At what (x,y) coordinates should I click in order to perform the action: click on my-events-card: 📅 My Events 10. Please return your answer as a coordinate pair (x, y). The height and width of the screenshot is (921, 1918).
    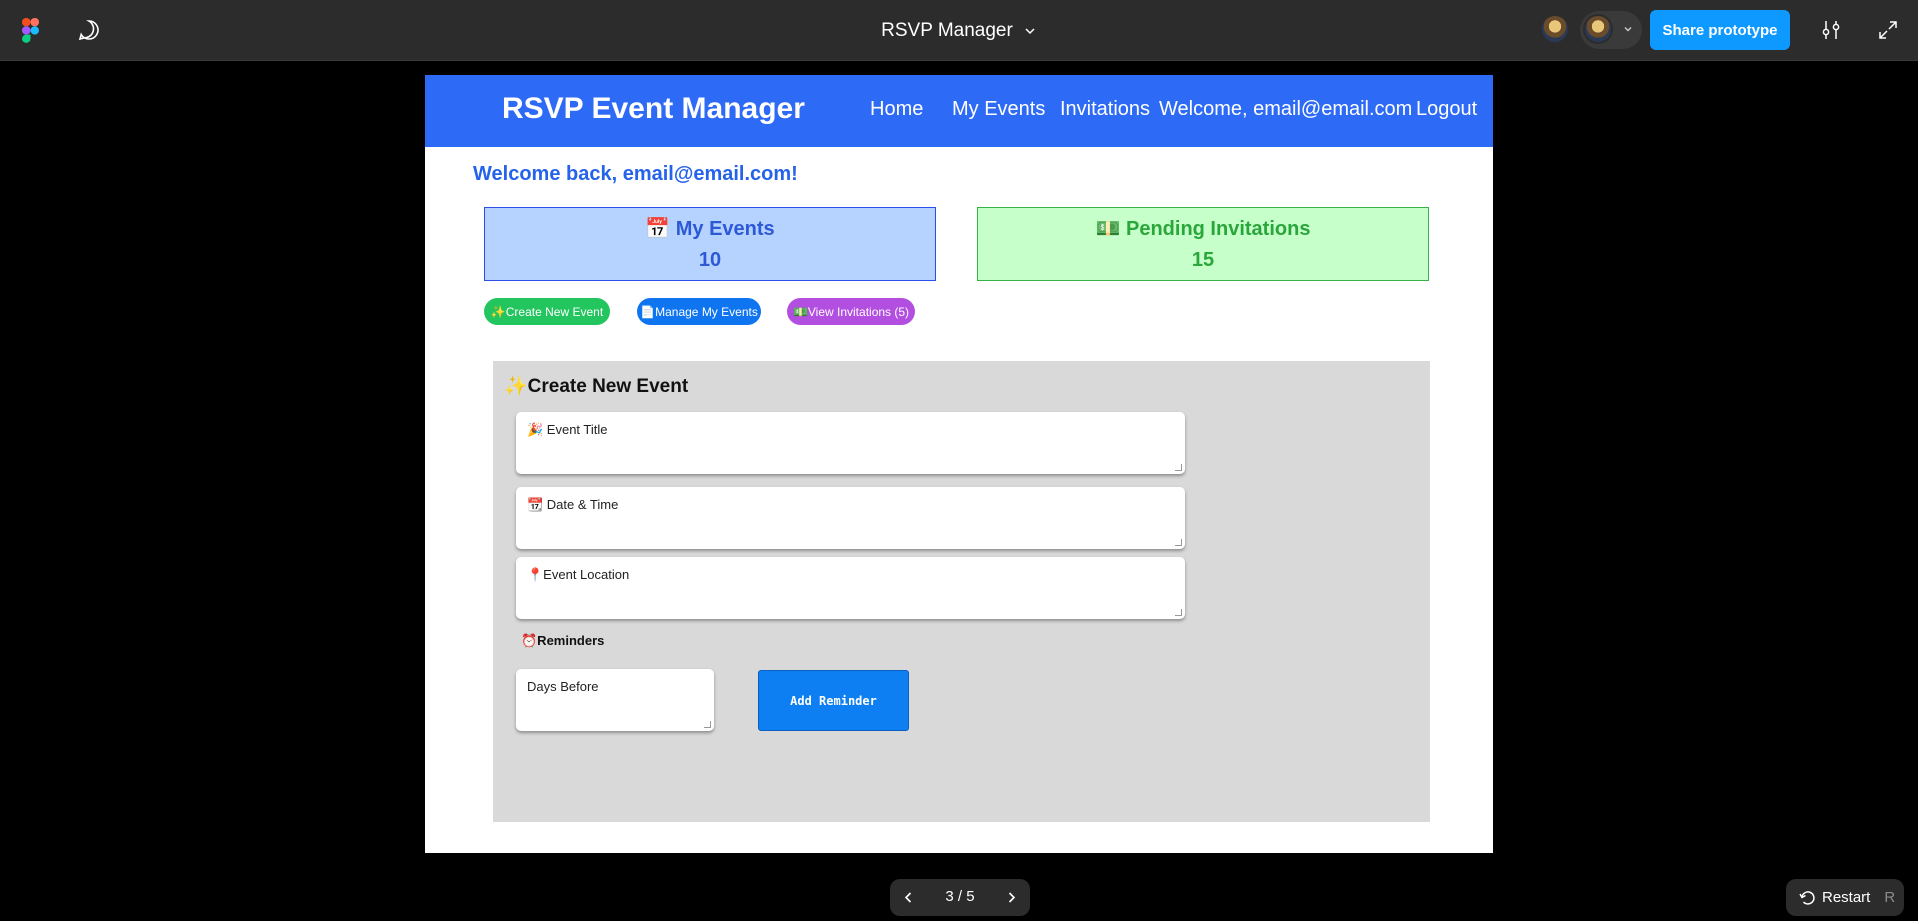
    Looking at the image, I should click on (710, 244).